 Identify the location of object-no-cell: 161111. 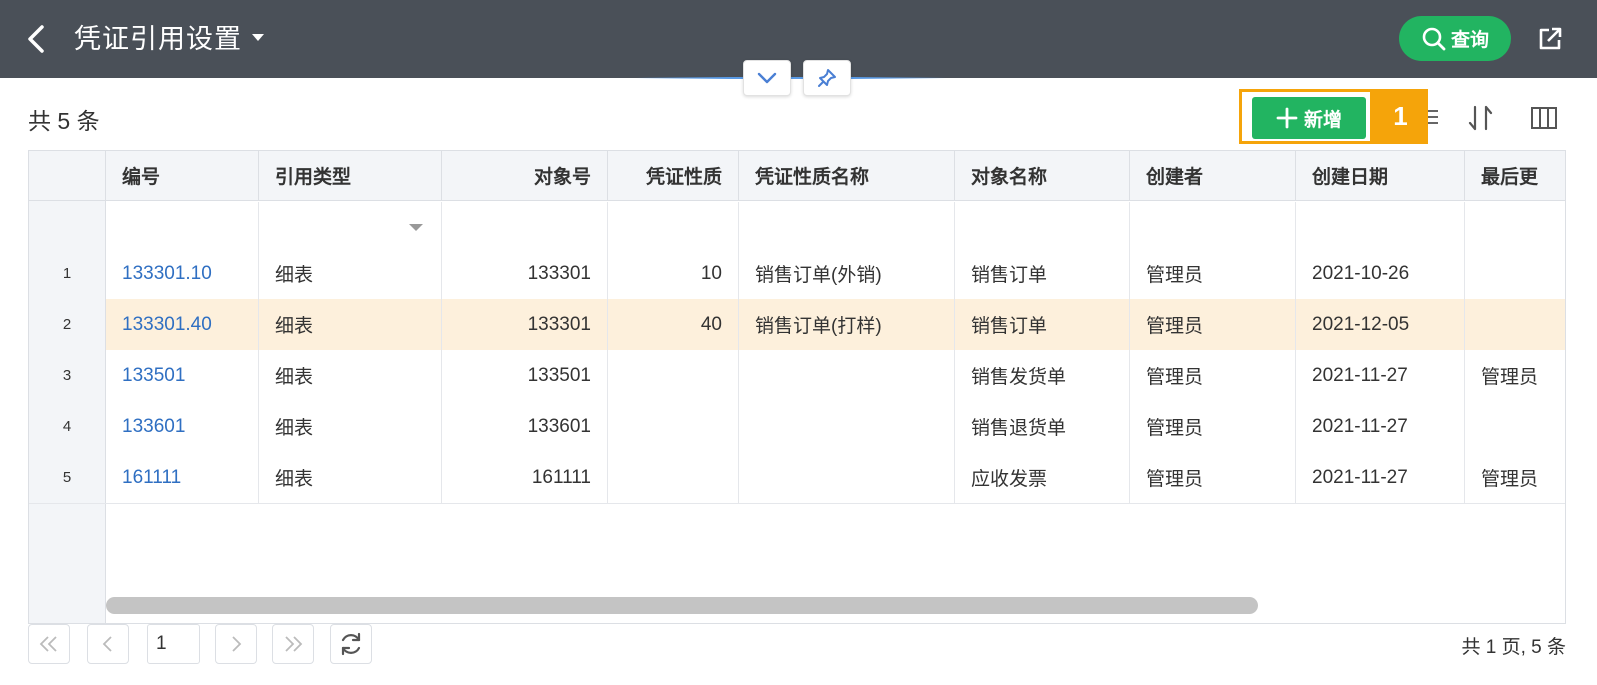
(525, 477).